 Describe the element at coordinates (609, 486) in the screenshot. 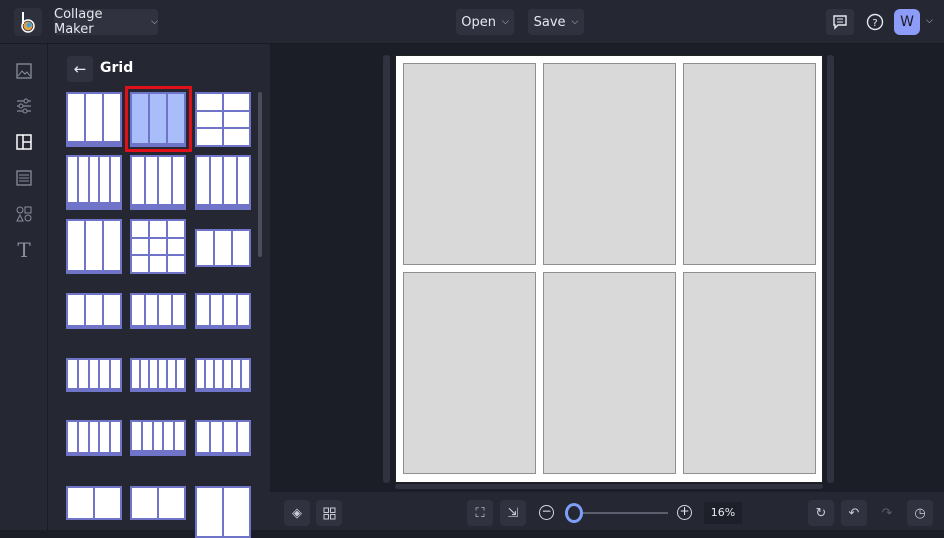

I see `horizontal-scrollbar` at that location.